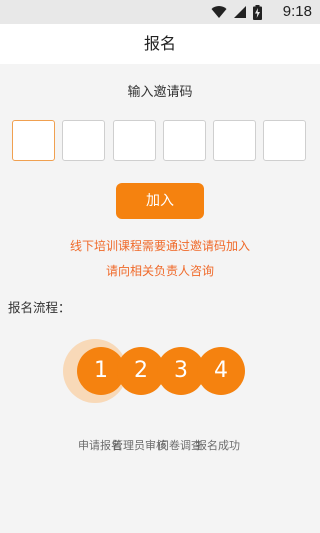  Describe the element at coordinates (159, 271) in the screenshot. I see `invite-note-line-2: 请向相关负责人咨询` at that location.